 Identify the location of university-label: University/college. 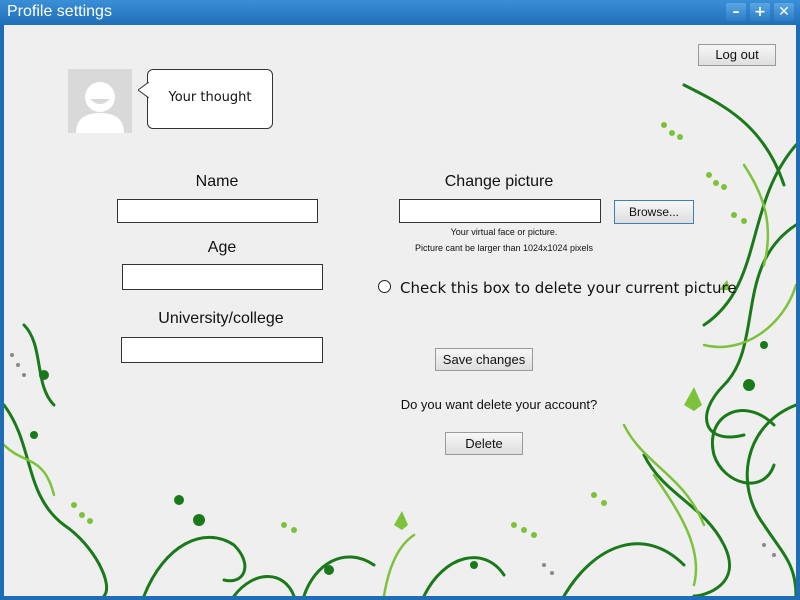
(221, 318).